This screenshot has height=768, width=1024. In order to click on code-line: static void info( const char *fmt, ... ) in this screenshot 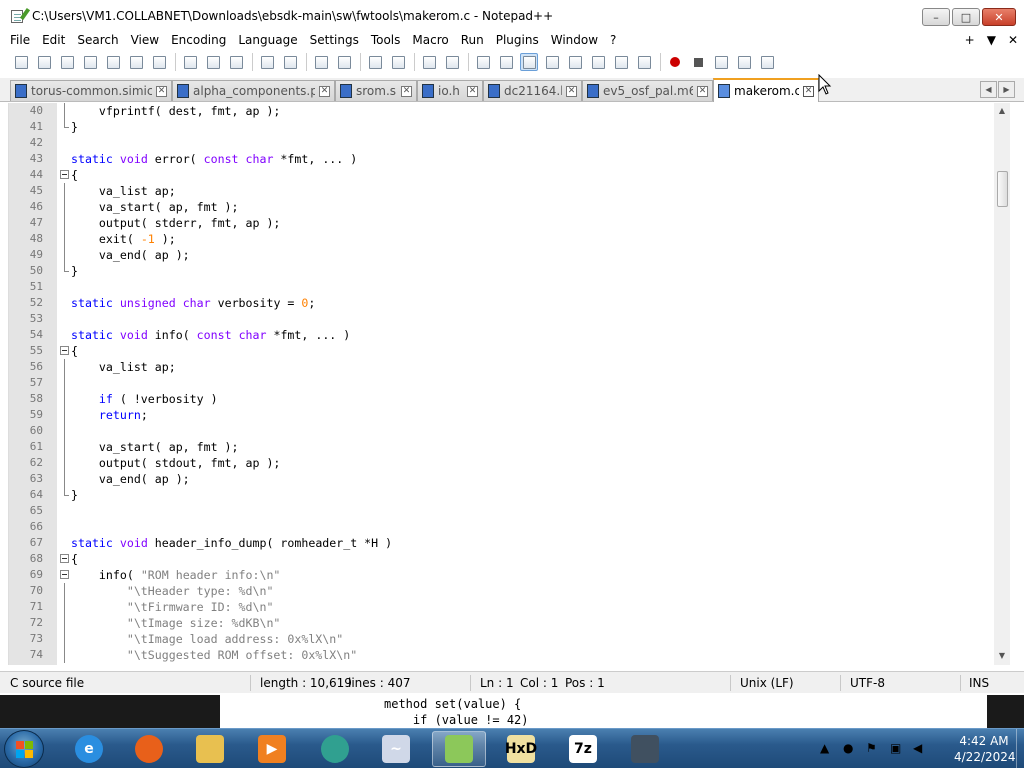, I will do `click(534, 335)`.